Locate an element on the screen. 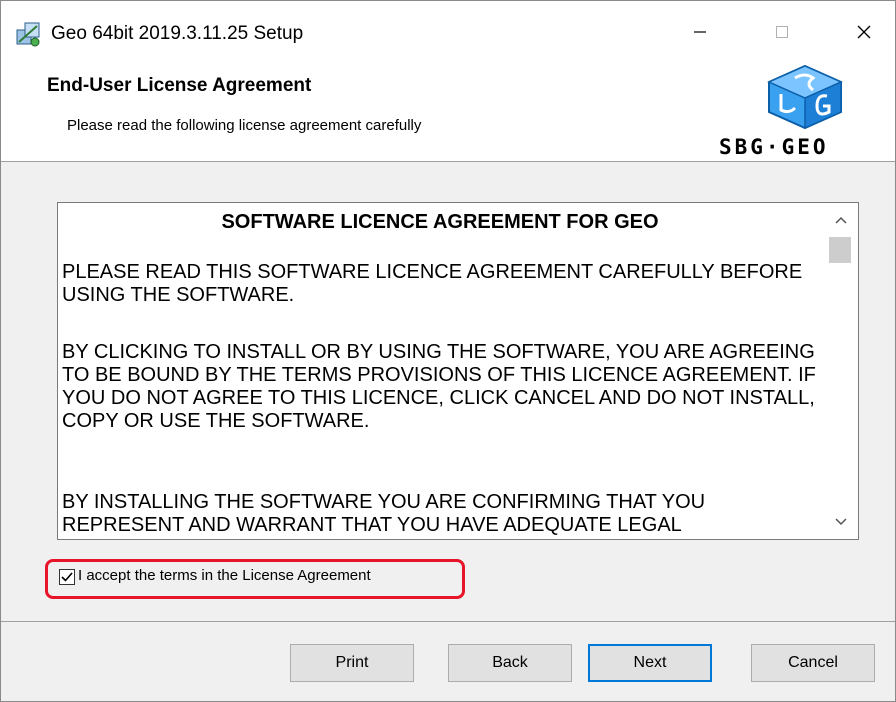  sbg-logo-icon is located at coordinates (805, 97).